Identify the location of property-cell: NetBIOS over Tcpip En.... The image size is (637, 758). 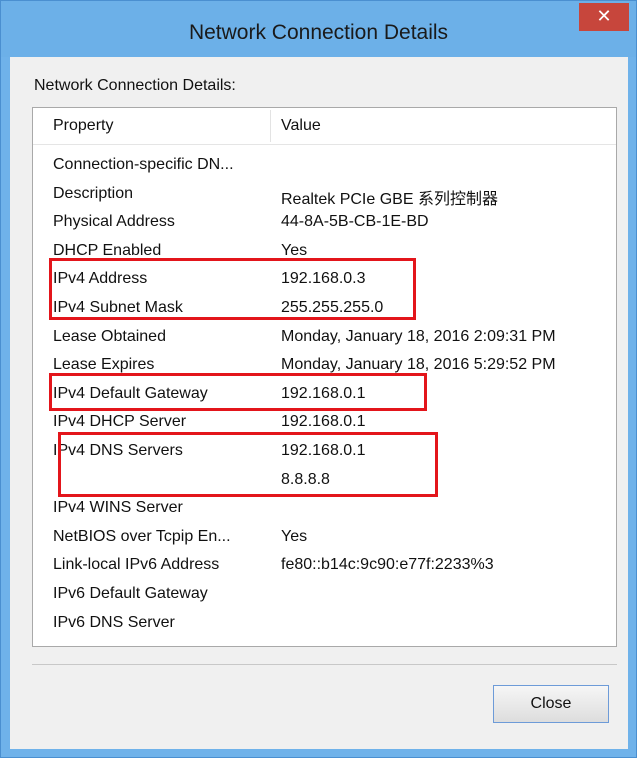
(142, 536).